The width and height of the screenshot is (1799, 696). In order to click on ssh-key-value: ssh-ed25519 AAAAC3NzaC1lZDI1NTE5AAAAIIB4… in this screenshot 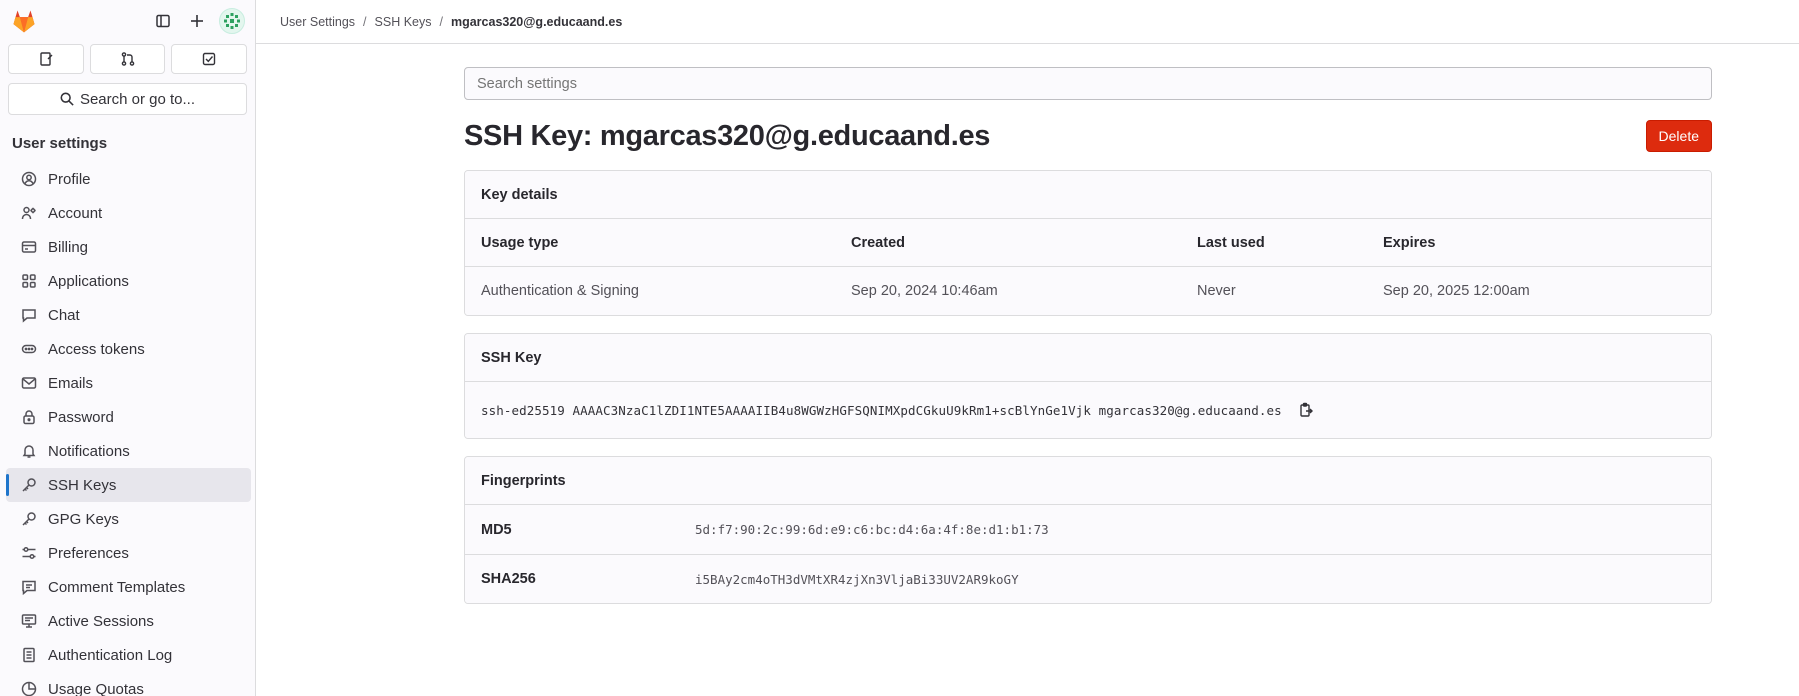, I will do `click(881, 410)`.